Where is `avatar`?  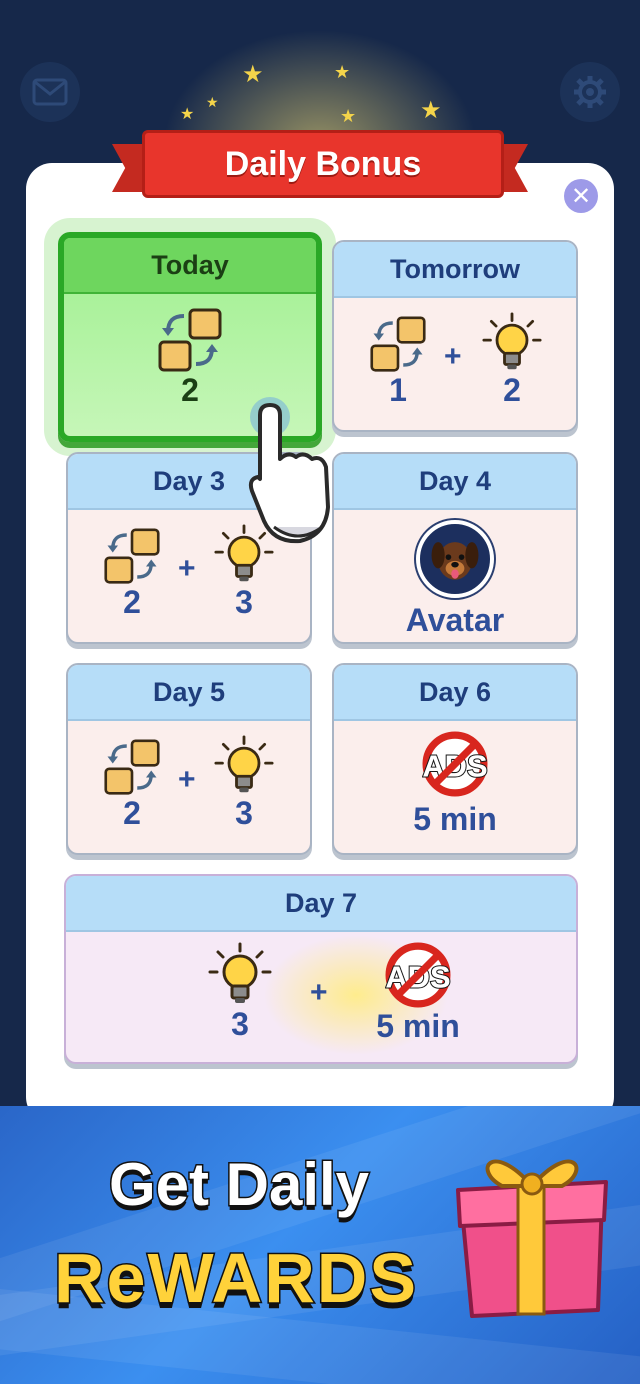 avatar is located at coordinates (455, 559).